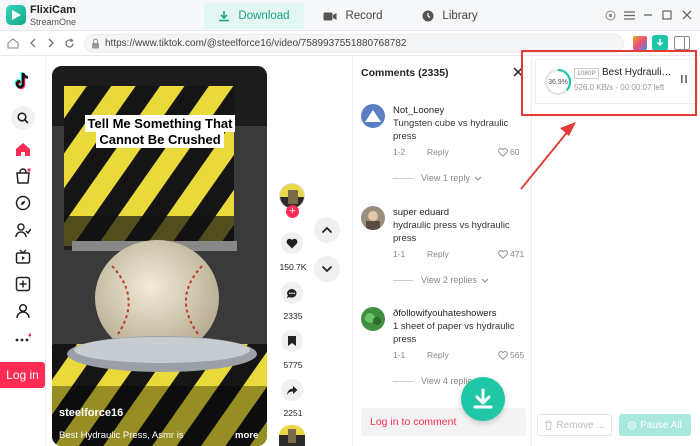 This screenshot has width=700, height=446. Describe the element at coordinates (629, 15) in the screenshot. I see `menu-icon` at that location.